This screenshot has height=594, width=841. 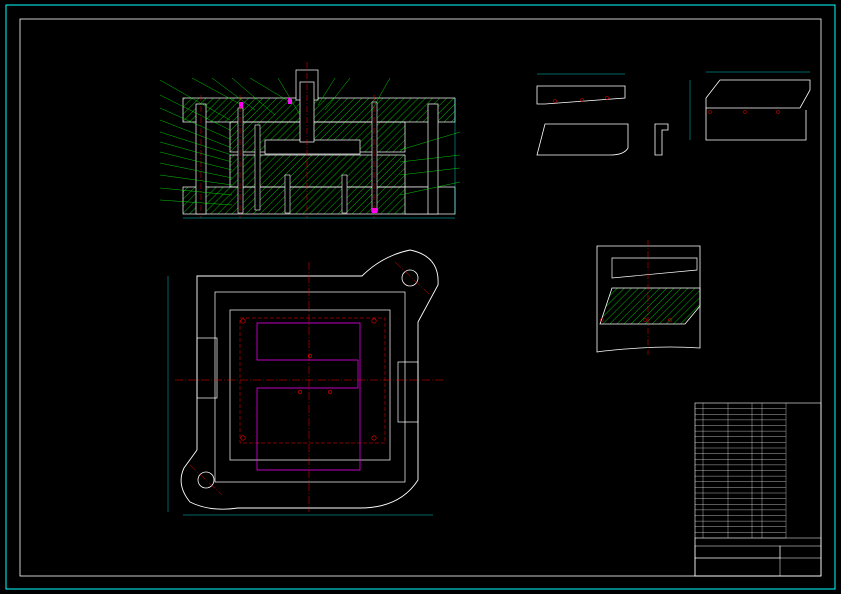 What do you see at coordinates (306, 382) in the screenshot?
I see `die-plan-view` at bounding box center [306, 382].